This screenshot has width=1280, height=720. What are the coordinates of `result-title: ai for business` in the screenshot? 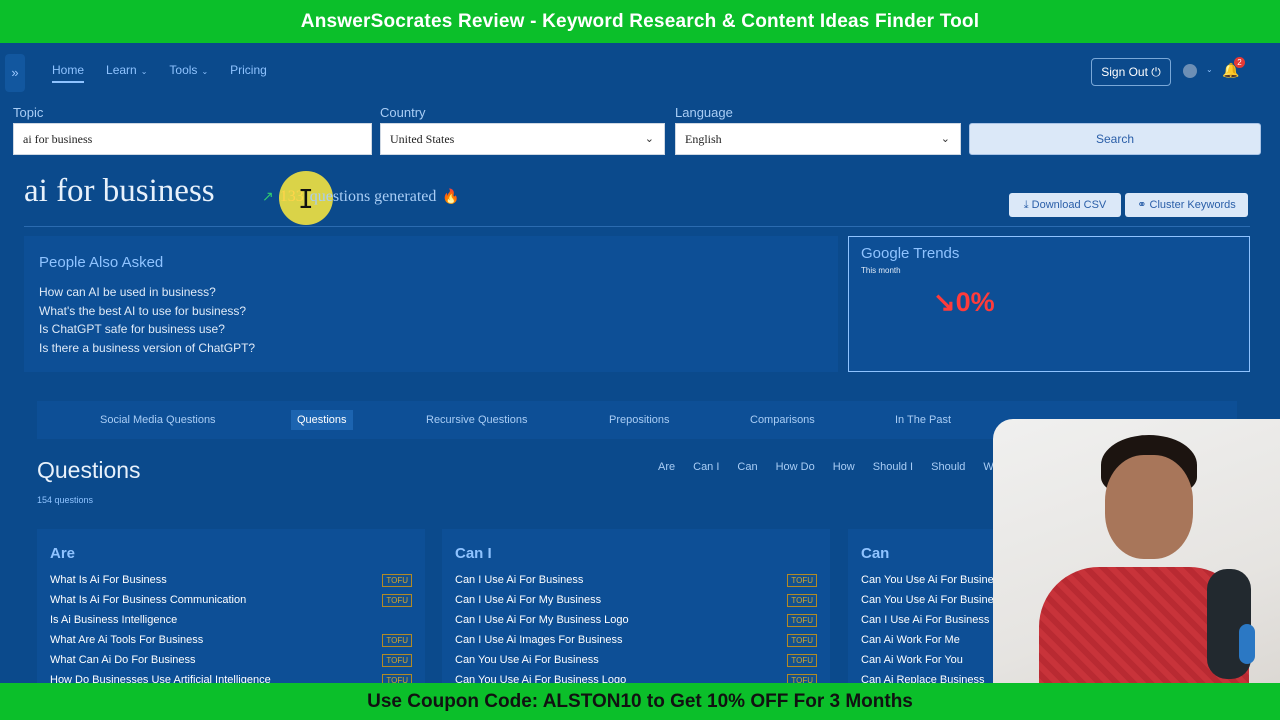 It's located at (119, 191).